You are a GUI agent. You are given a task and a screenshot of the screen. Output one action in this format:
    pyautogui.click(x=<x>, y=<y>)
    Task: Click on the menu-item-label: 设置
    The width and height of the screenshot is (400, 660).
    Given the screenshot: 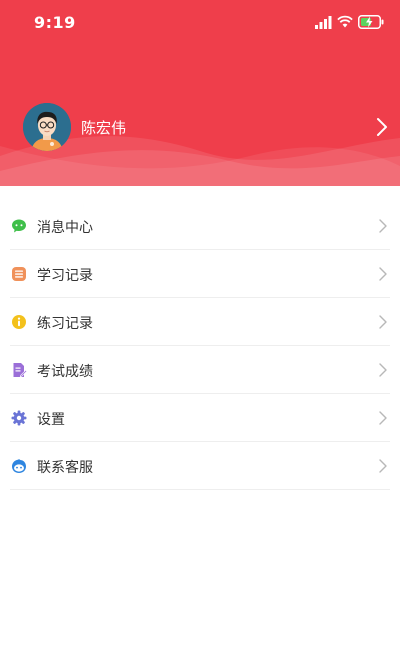 What is the action you would take?
    pyautogui.click(x=51, y=420)
    